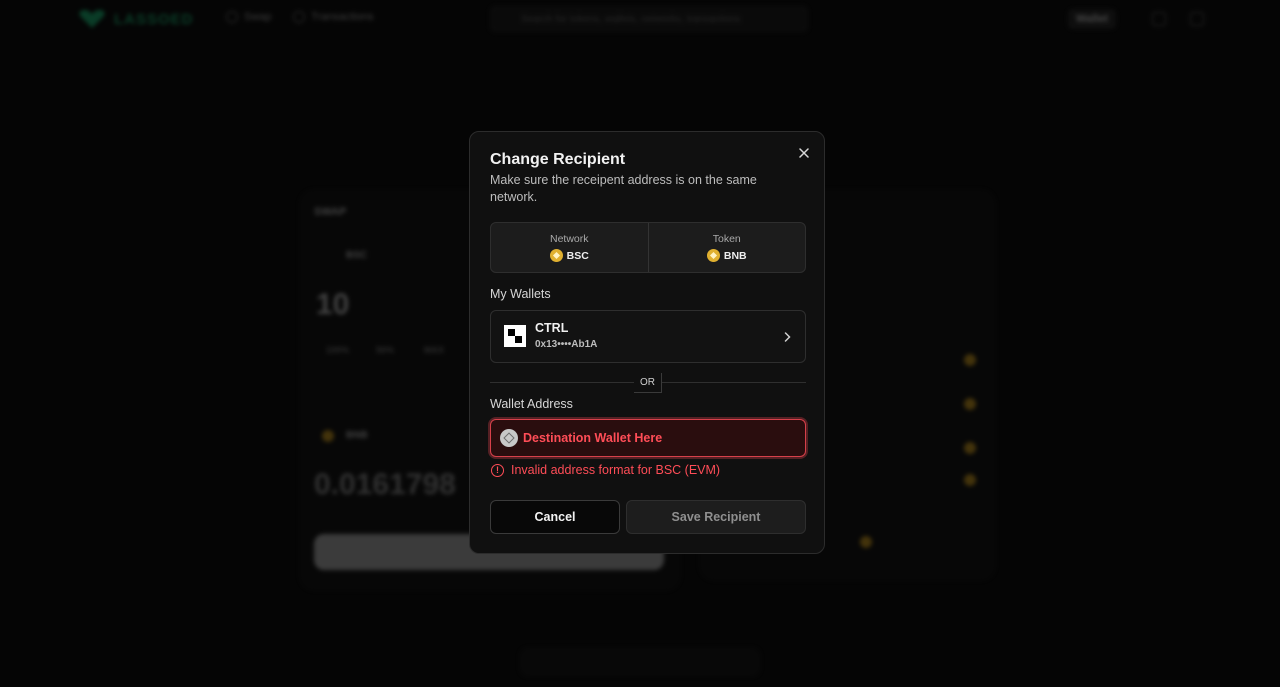 This screenshot has height=687, width=1280. Describe the element at coordinates (556, 255) in the screenshot. I see `bsc-icon` at that location.